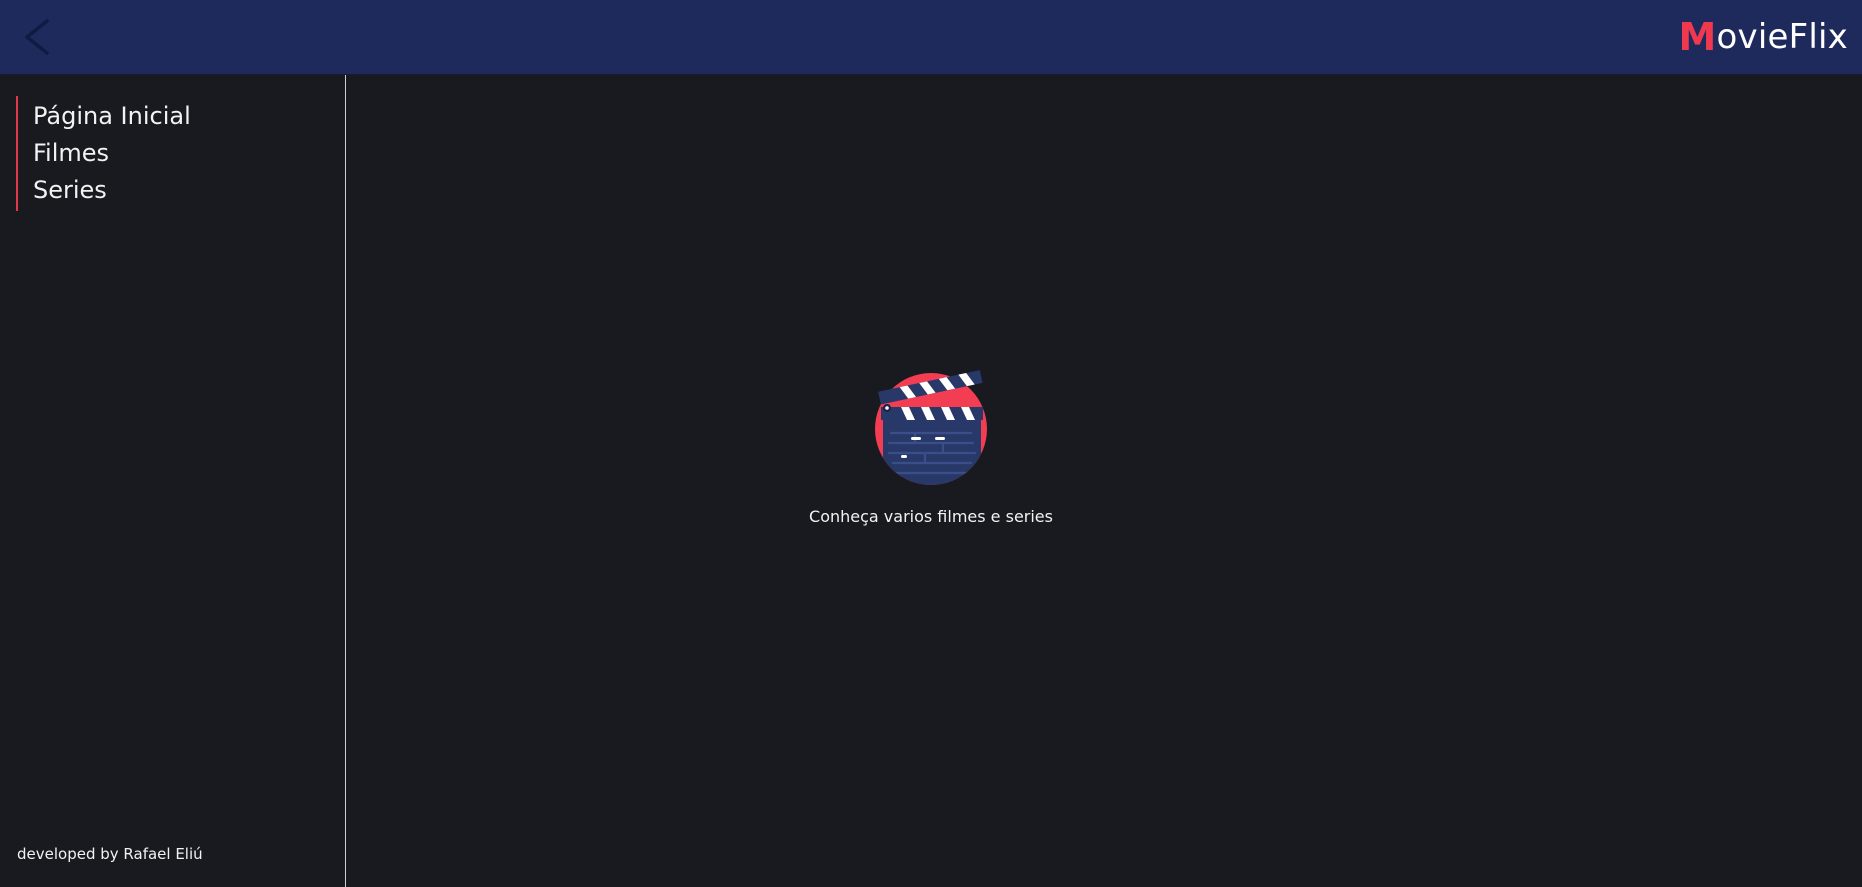 The image size is (1862, 887). Describe the element at coordinates (1697, 37) in the screenshot. I see `logo-initial: M` at that location.